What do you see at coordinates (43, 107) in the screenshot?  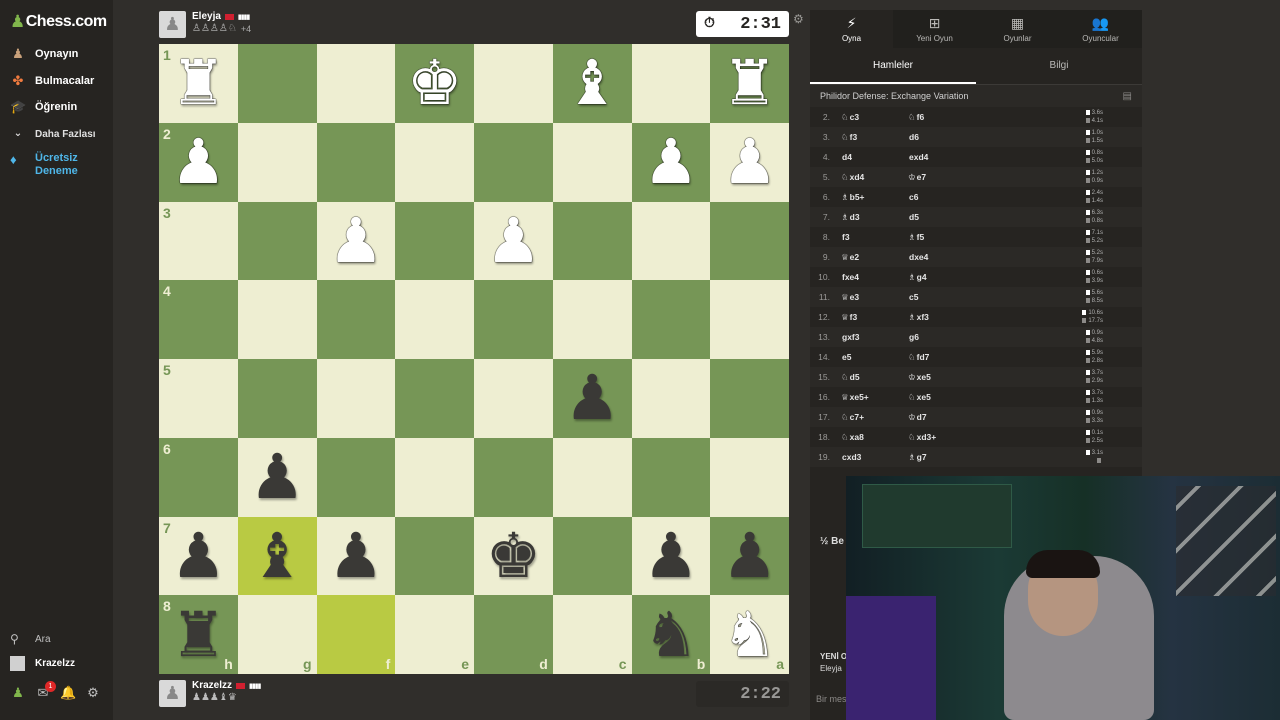 I see `sidebar-item-learn: 🎓 Öğrenin` at bounding box center [43, 107].